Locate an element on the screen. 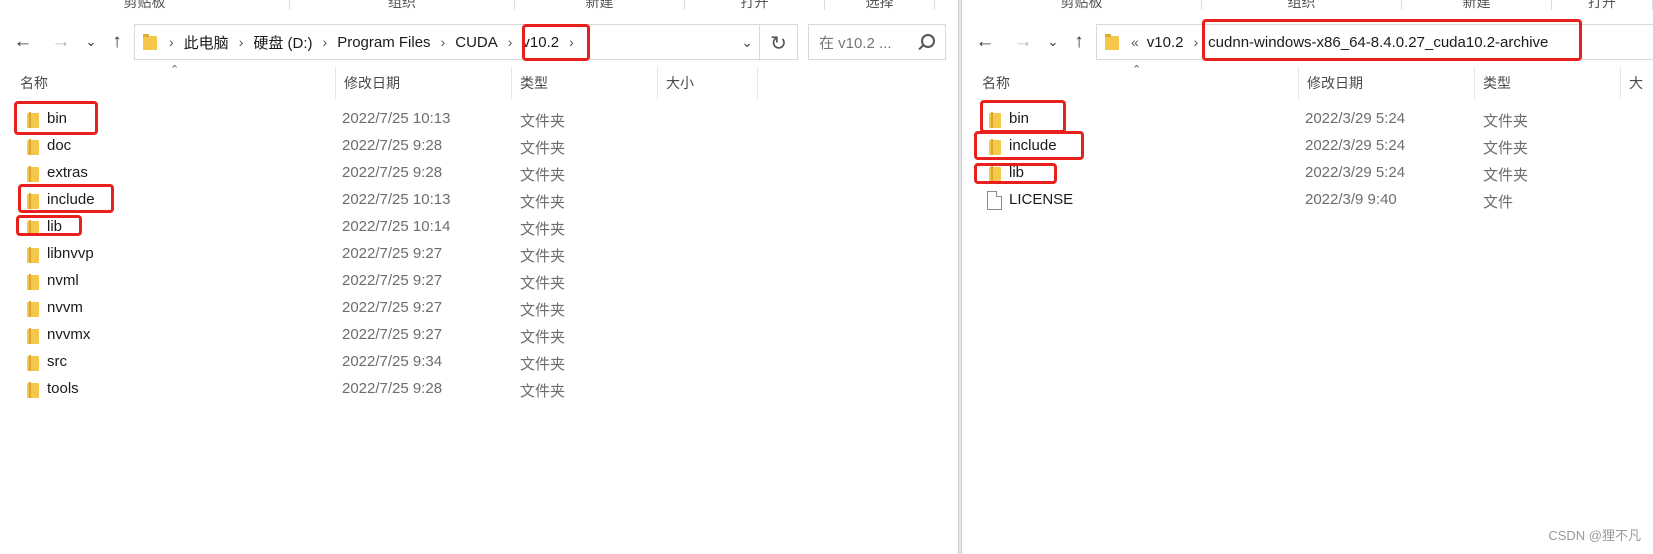  ribbon-group-labels: 剪贴板 组织 新建 打开 选择 is located at coordinates (467, 6).